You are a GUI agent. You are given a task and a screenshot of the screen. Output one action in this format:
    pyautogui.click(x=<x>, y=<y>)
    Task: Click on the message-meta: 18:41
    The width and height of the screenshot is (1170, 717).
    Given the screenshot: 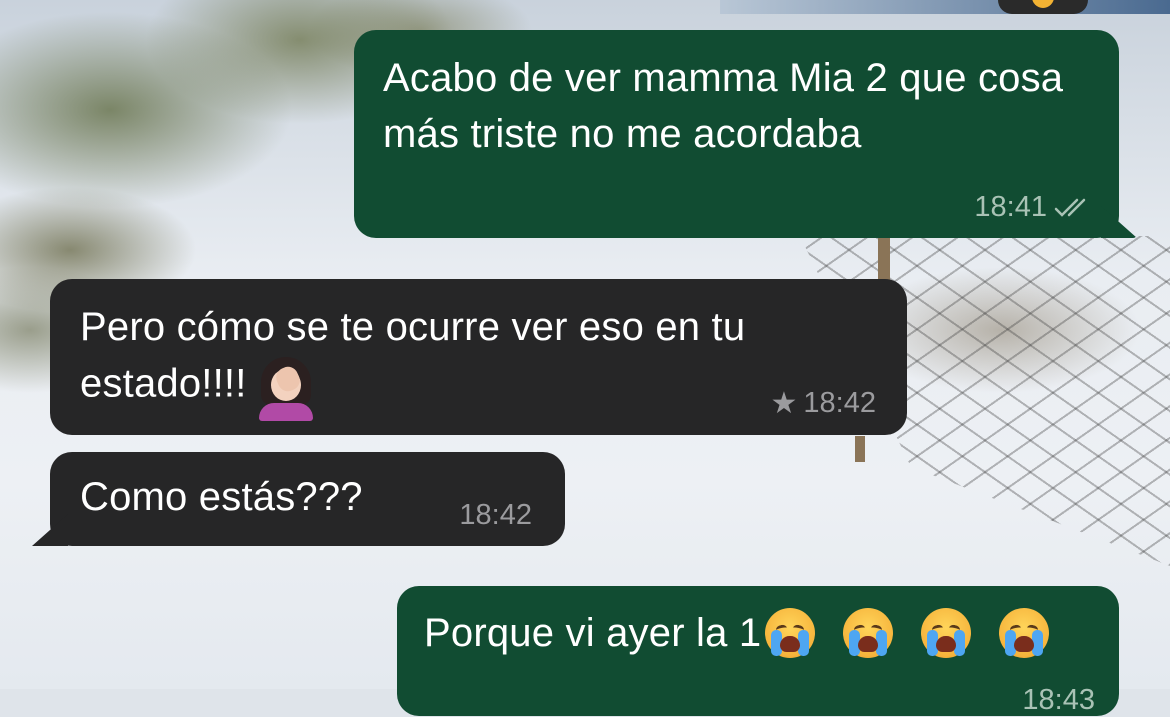 What is the action you would take?
    pyautogui.click(x=1033, y=207)
    